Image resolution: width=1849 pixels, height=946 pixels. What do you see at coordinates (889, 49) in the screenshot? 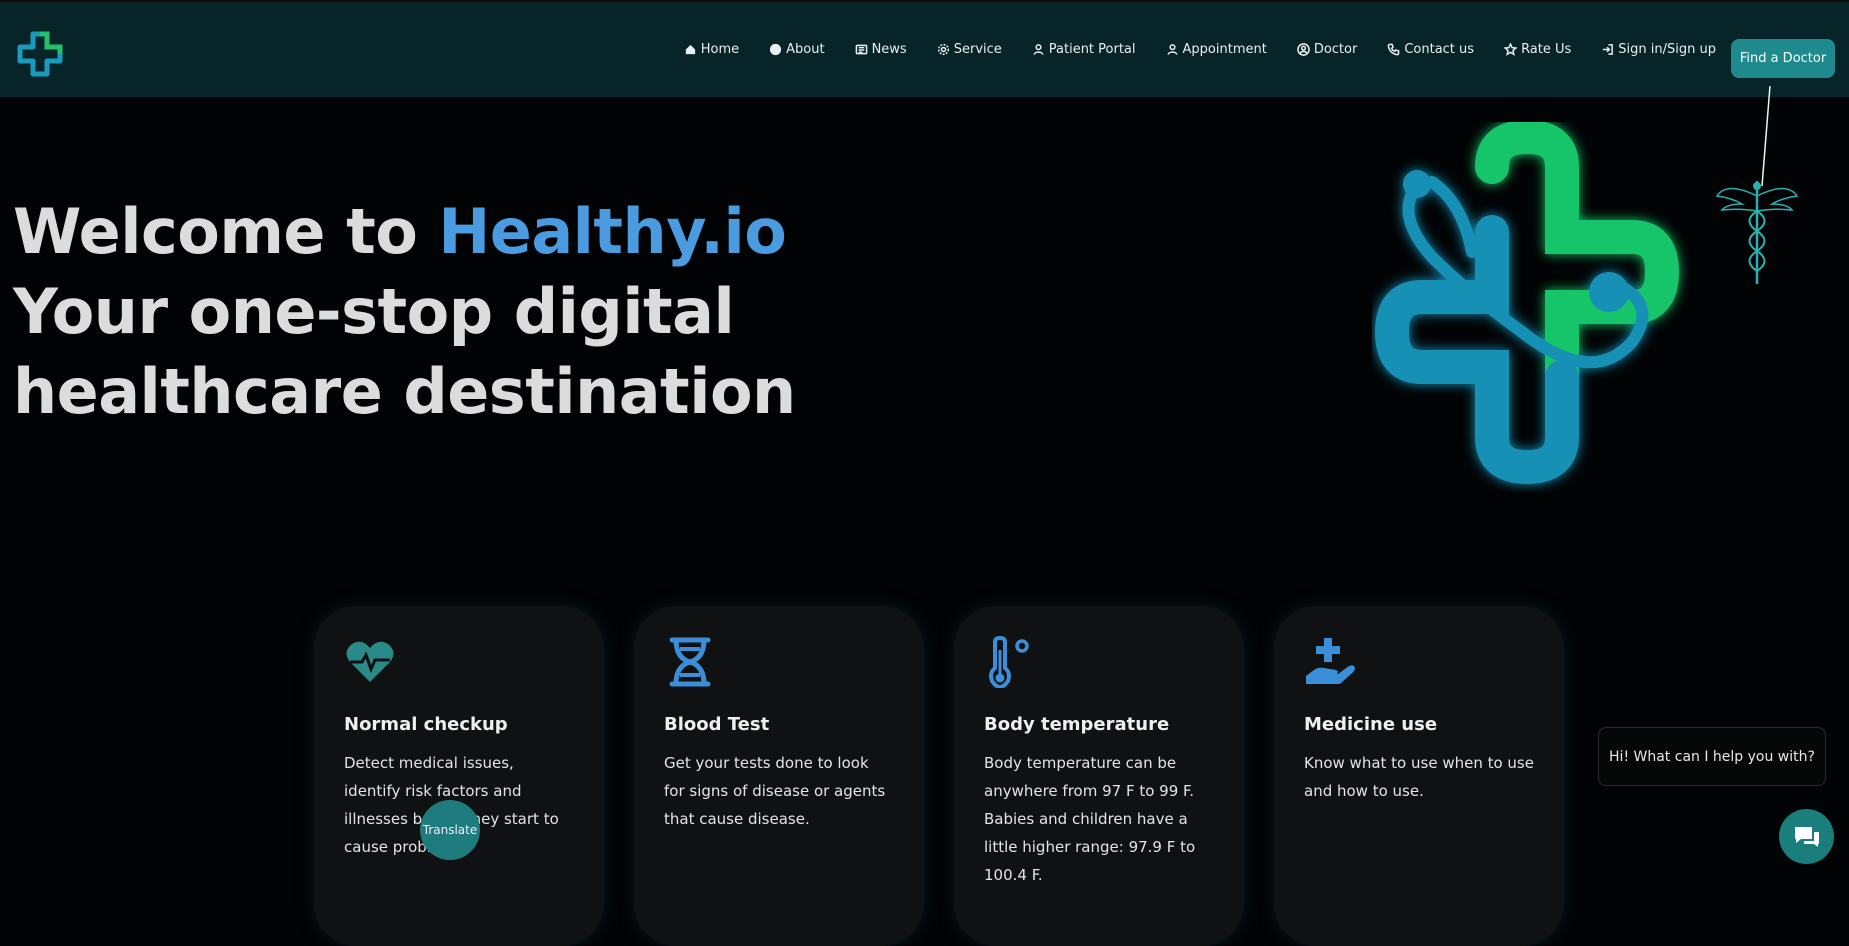
I see `nav-label: News` at bounding box center [889, 49].